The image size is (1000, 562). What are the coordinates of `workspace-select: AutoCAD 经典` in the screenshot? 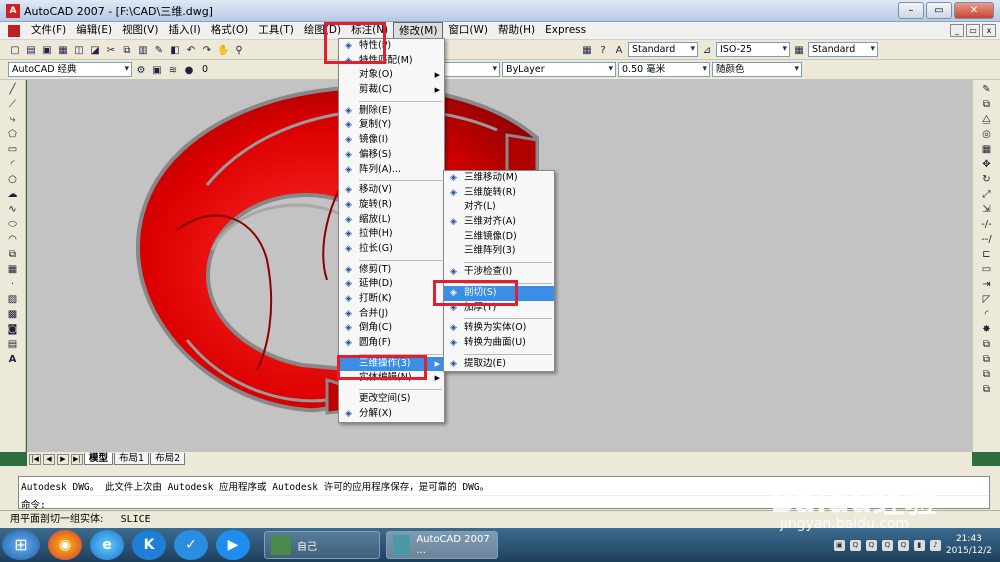 It's located at (70, 69).